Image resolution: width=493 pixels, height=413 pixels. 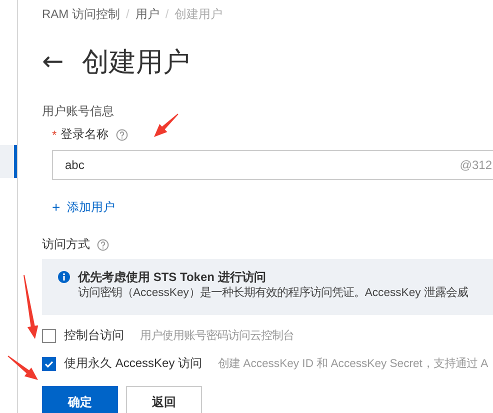 What do you see at coordinates (136, 62) in the screenshot?
I see `page-title: 创建用户` at bounding box center [136, 62].